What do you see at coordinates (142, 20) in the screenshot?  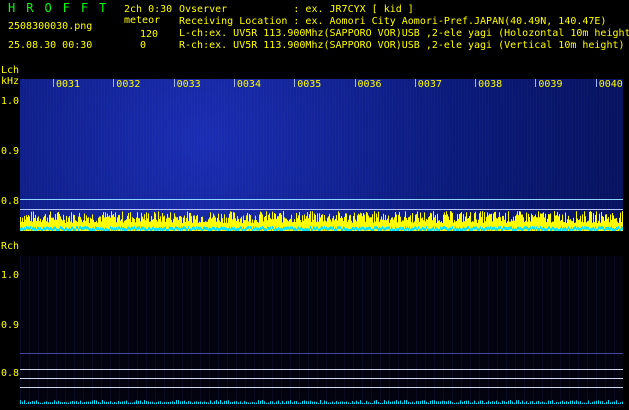 I see `meteor-label: meteor` at bounding box center [142, 20].